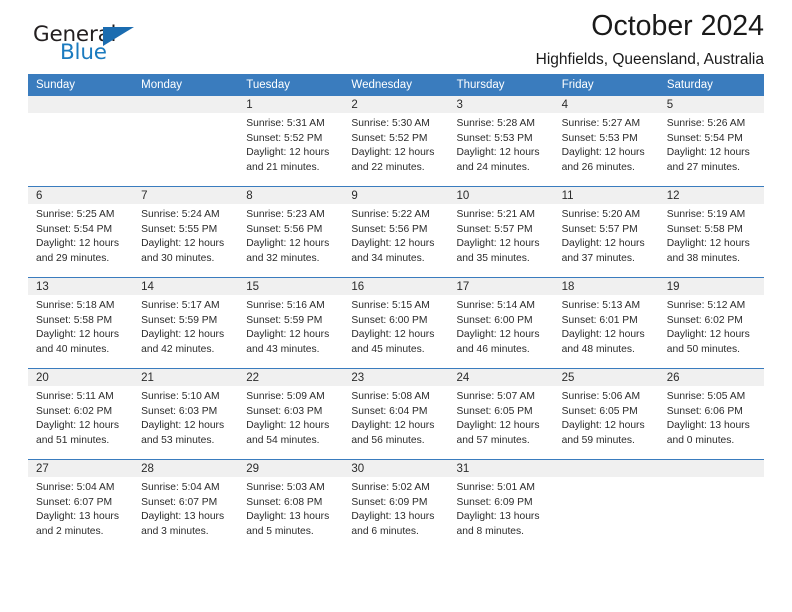  I want to click on daylight-text-line2: and 43 minutes., so click(283, 349).